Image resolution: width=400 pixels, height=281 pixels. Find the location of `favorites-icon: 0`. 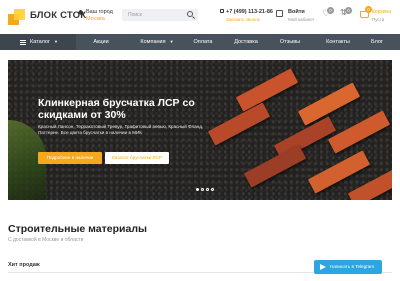

favorites-icon: 0 is located at coordinates (328, 13).